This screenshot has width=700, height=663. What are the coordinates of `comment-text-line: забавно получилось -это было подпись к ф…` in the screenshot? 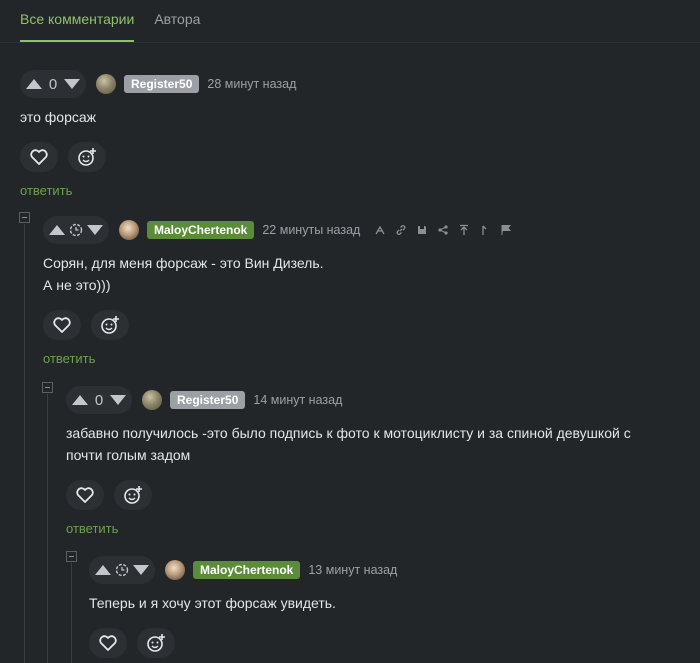 It's located at (348, 433).